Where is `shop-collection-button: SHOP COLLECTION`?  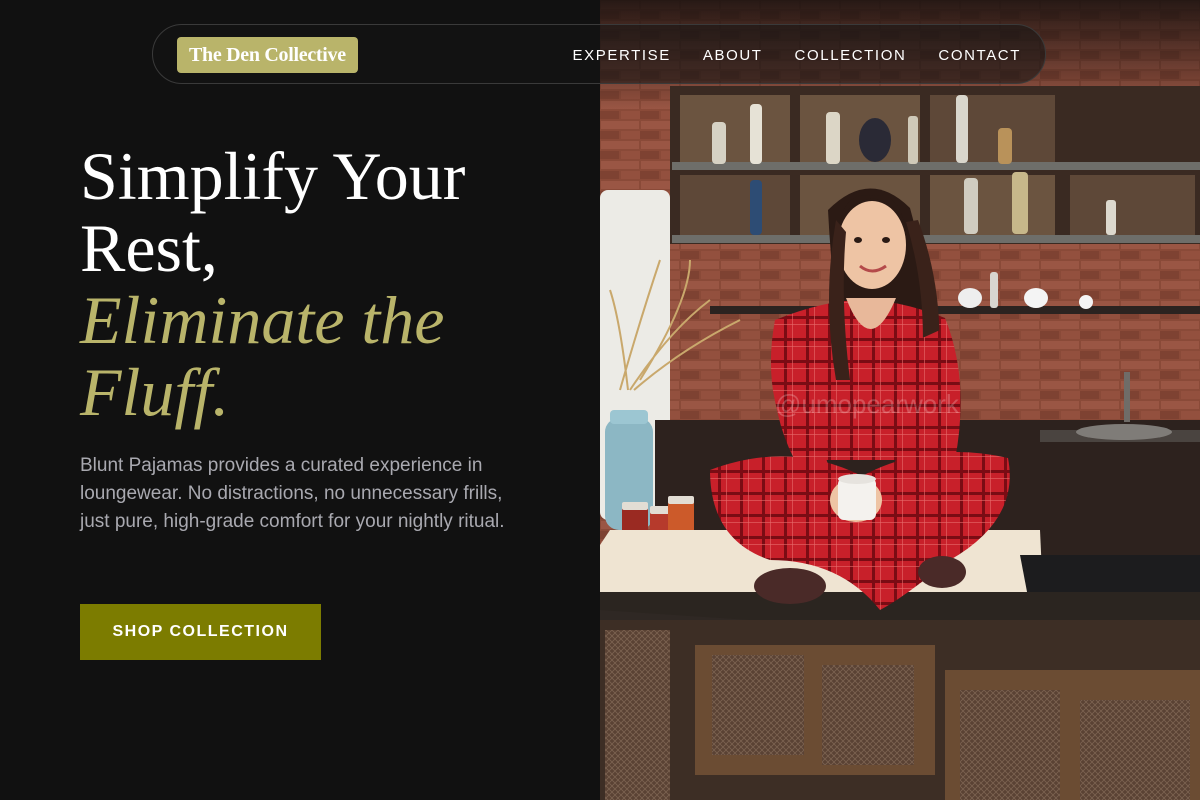
shop-collection-button: SHOP COLLECTION is located at coordinates (200, 632).